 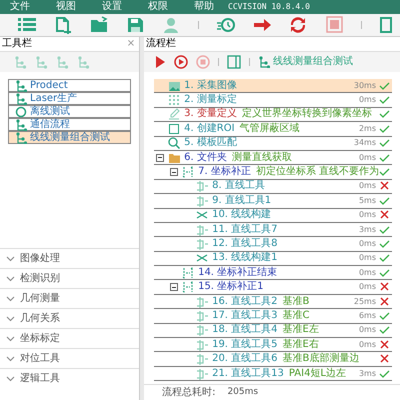 What do you see at coordinates (70, 358) in the screenshot?
I see `tool-group: 对位工具` at bounding box center [70, 358].